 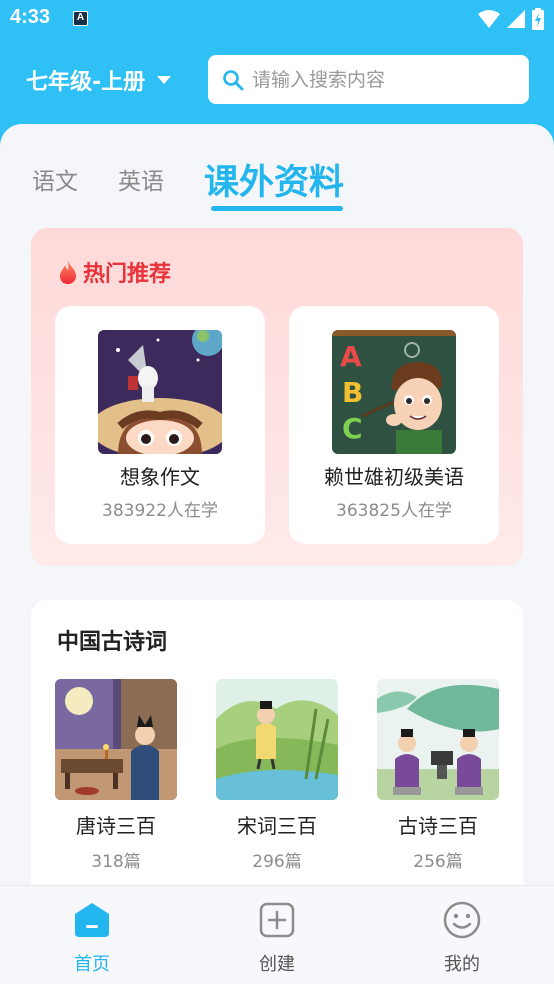 I want to click on tab-chinese: 语文, so click(x=55, y=179).